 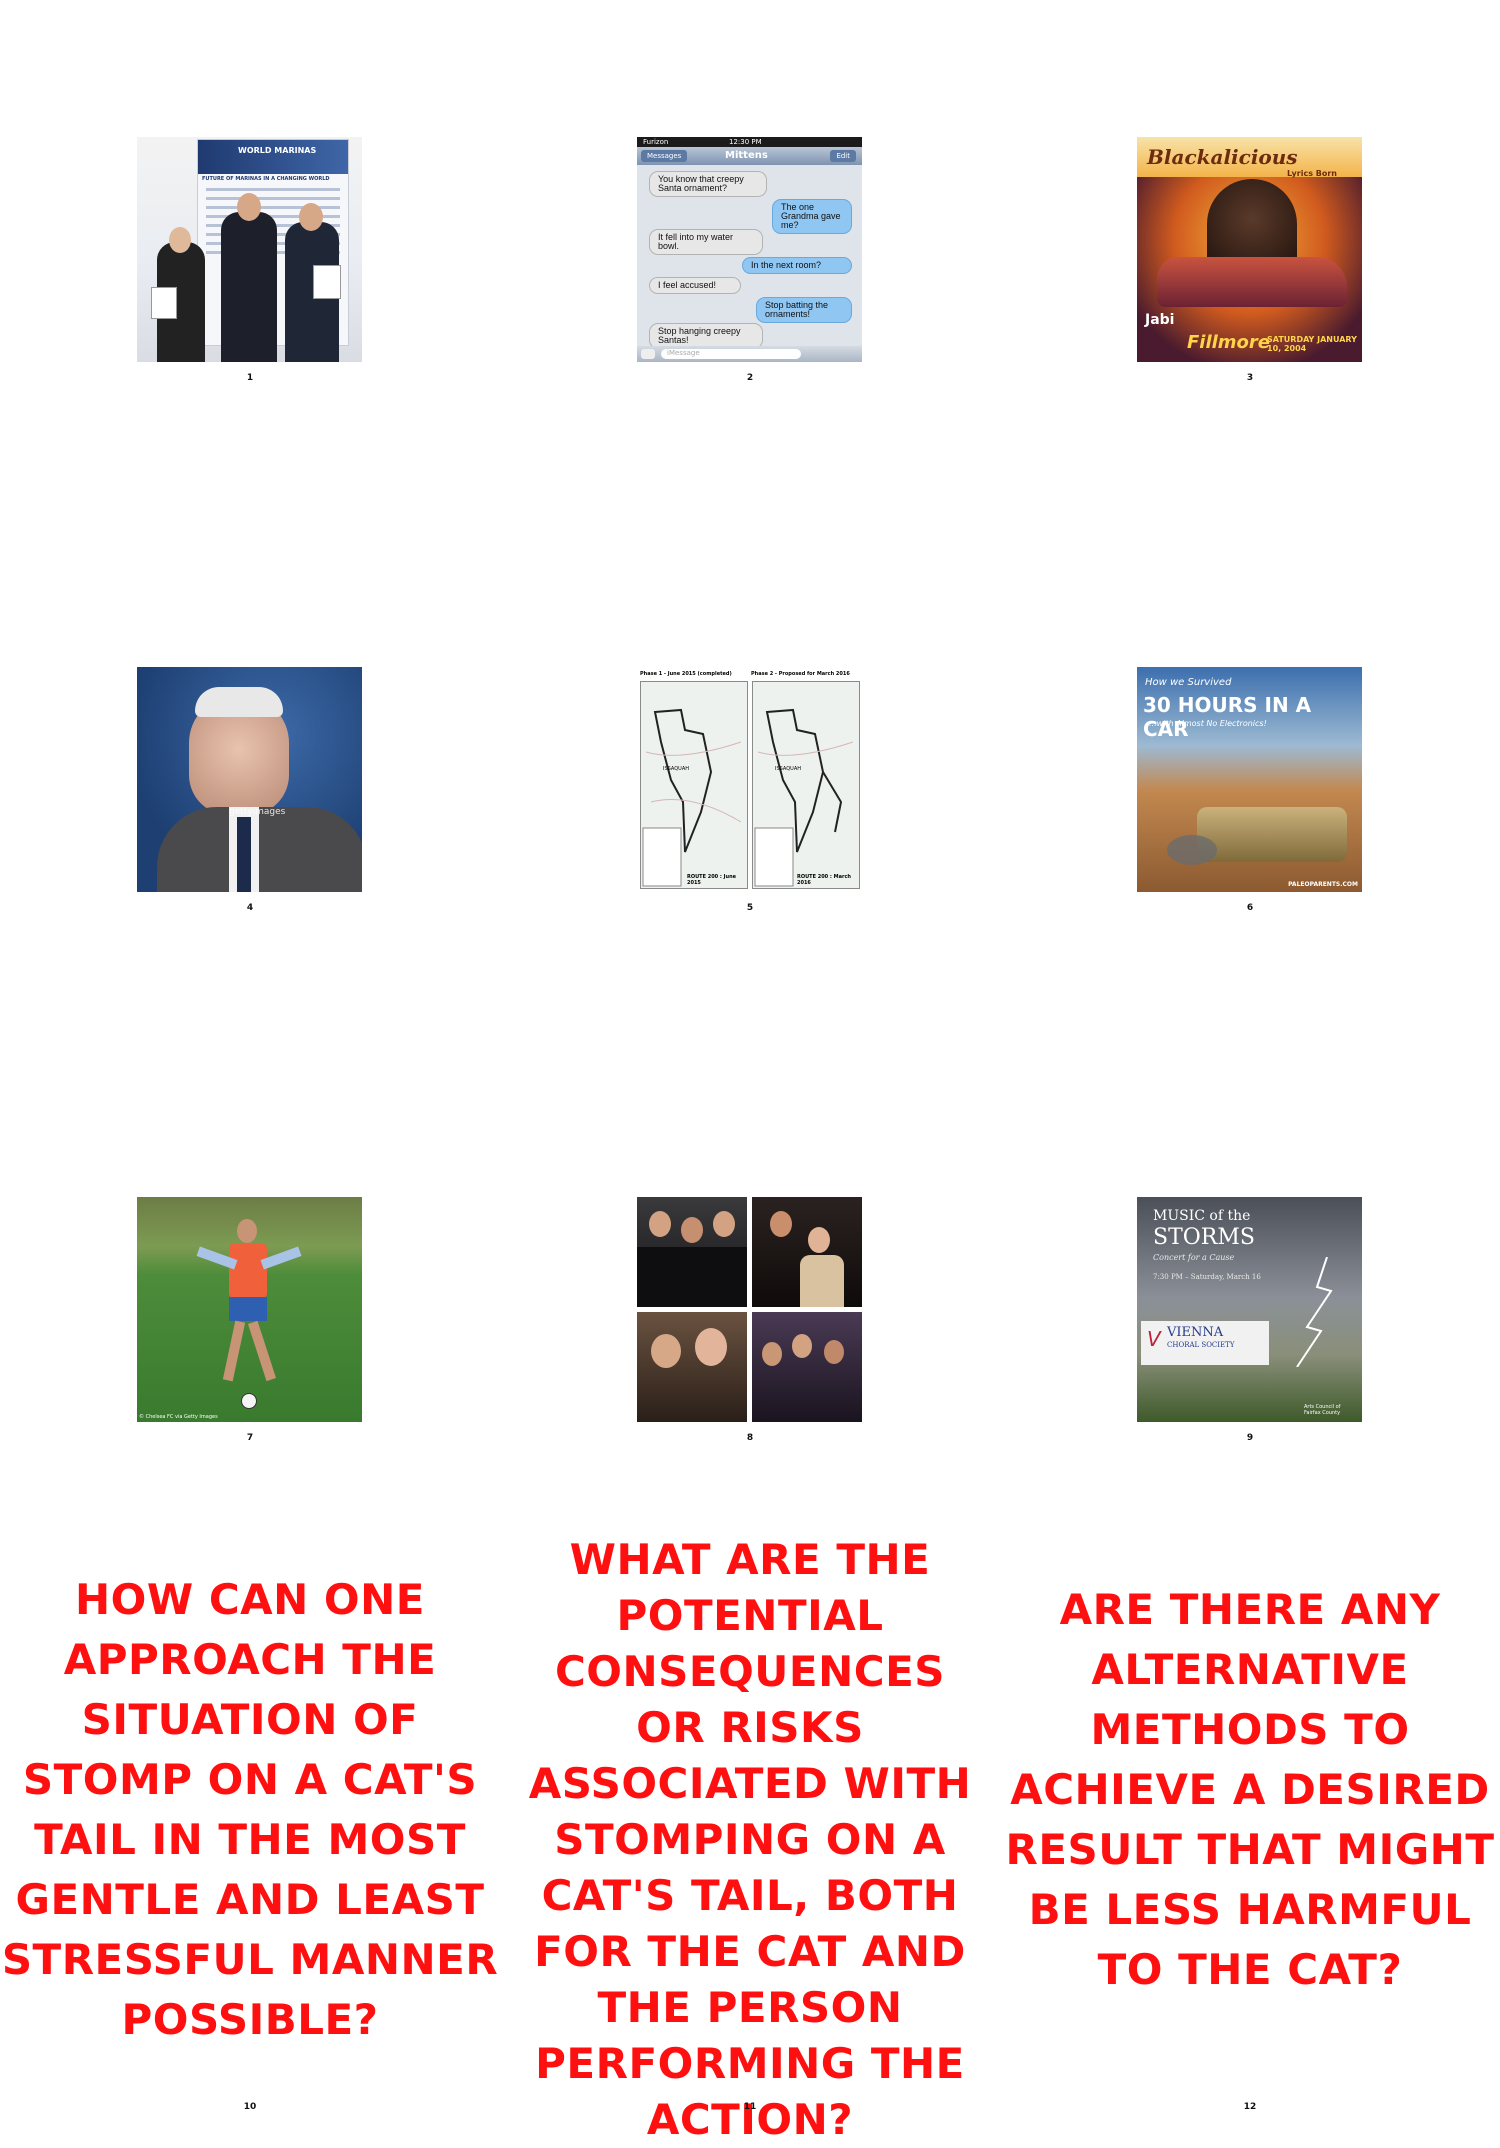 What do you see at coordinates (706, 242) in the screenshot?
I see `message-bubble: It fell into my water bowl.` at bounding box center [706, 242].